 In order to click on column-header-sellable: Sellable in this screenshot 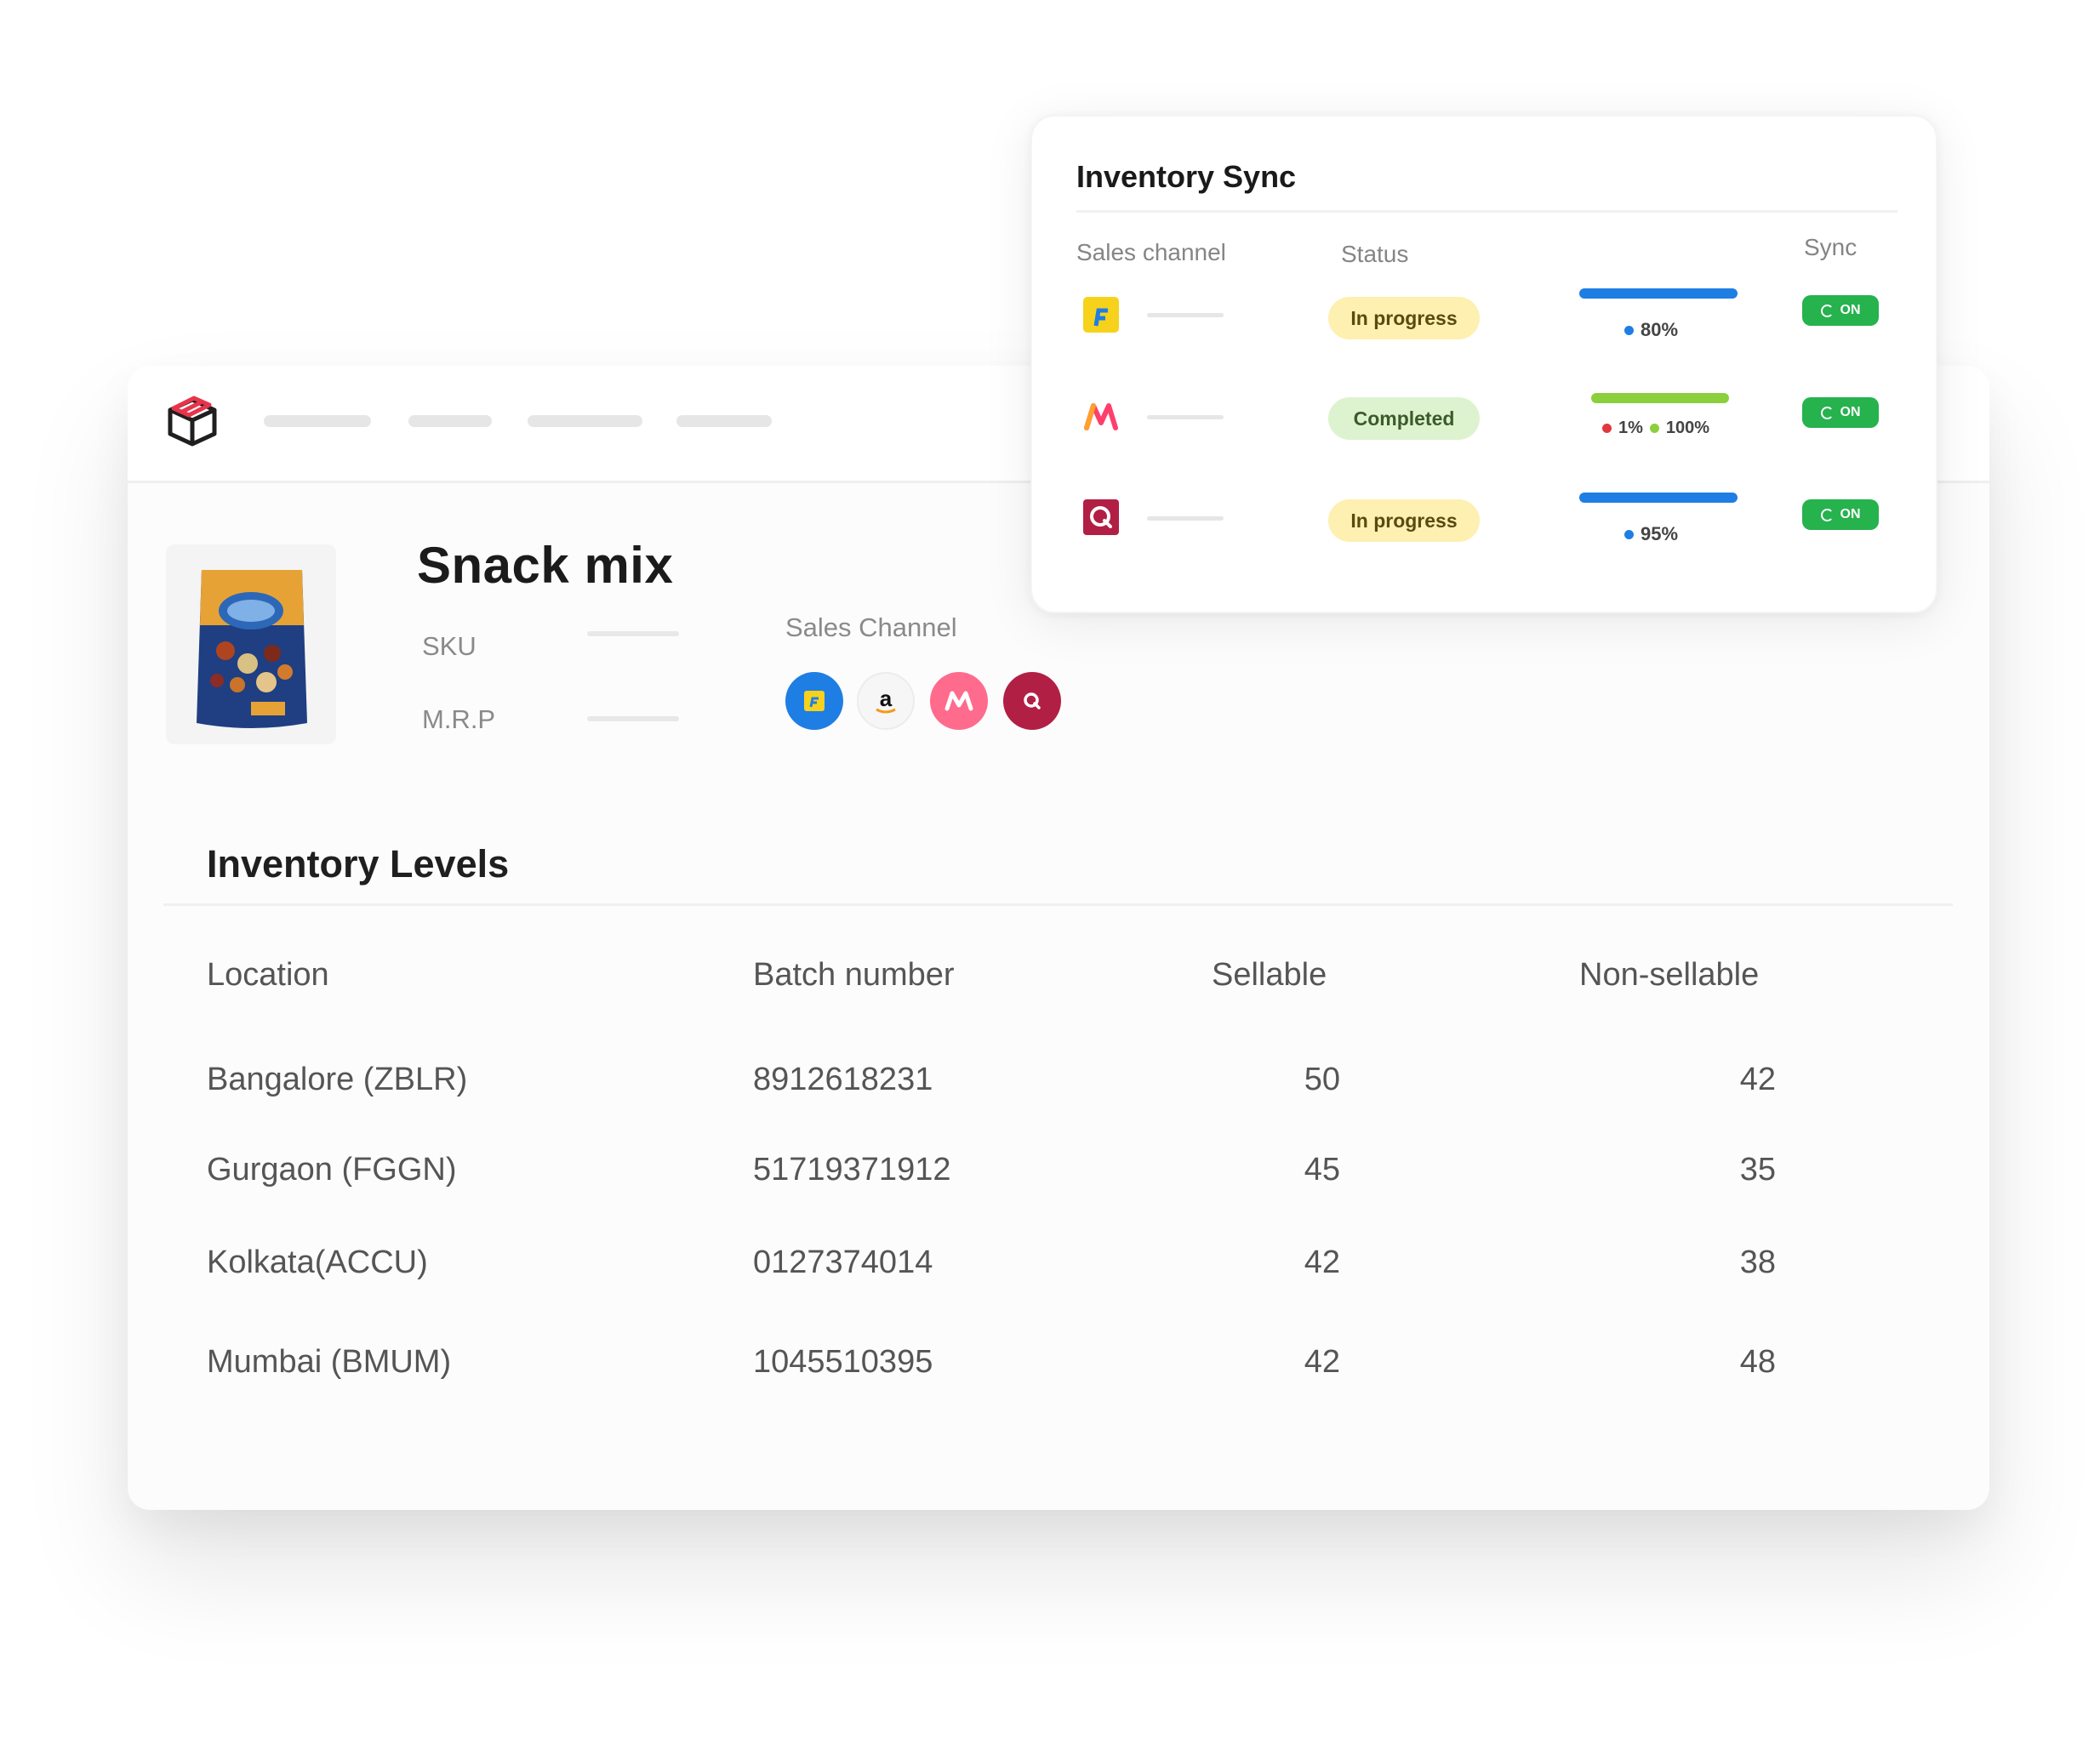, I will do `click(1269, 975)`.